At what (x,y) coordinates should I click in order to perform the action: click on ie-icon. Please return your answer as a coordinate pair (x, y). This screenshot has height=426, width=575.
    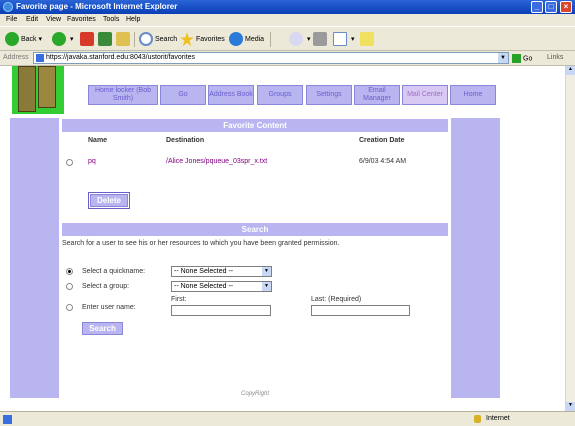
    Looking at the image, I should click on (8, 7).